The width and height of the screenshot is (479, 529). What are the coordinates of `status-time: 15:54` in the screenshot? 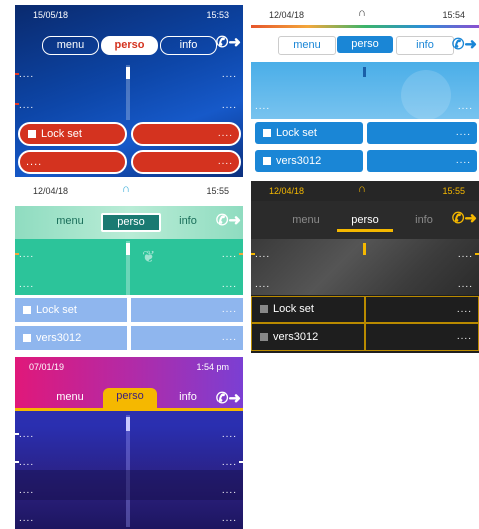 It's located at (453, 15).